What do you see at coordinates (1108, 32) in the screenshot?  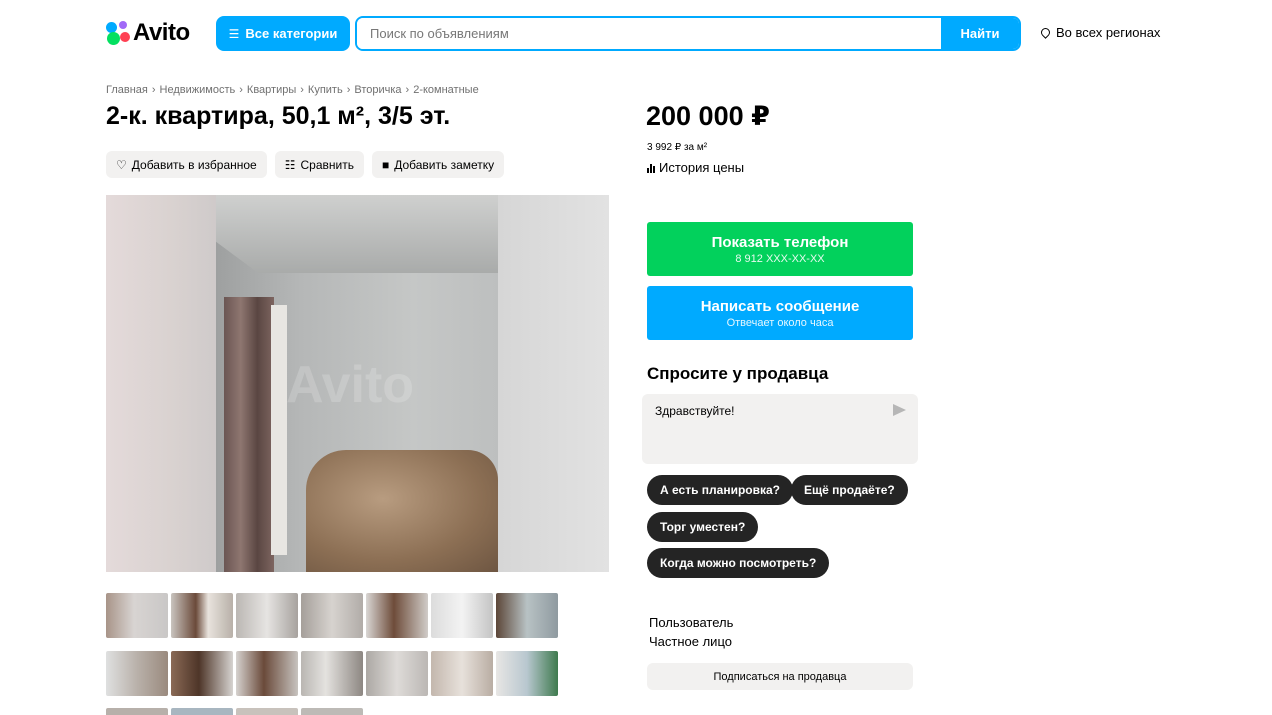 I see `region-label: Во всех регионах` at bounding box center [1108, 32].